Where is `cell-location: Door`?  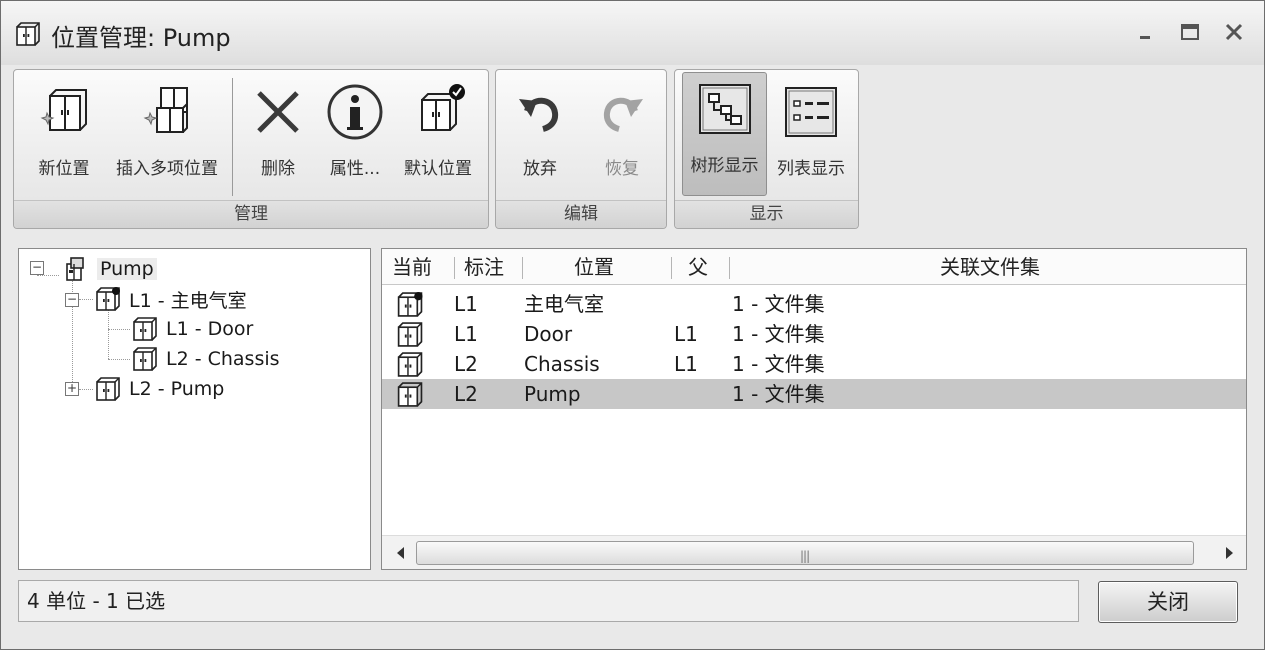
cell-location: Door is located at coordinates (548, 334).